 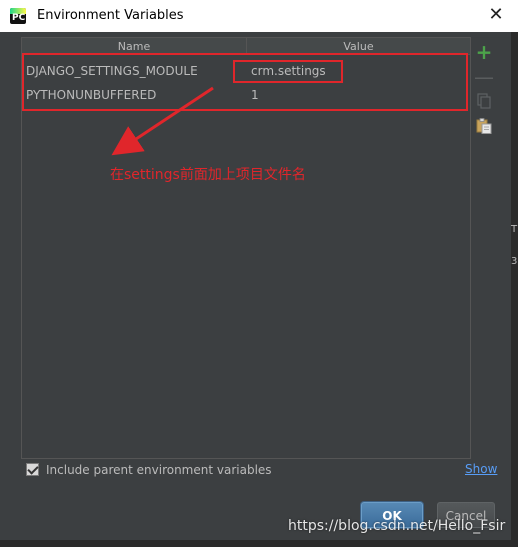 What do you see at coordinates (397, 526) in the screenshot?
I see `watermark: https://blog.csdn.net/Hello_Fsir` at bounding box center [397, 526].